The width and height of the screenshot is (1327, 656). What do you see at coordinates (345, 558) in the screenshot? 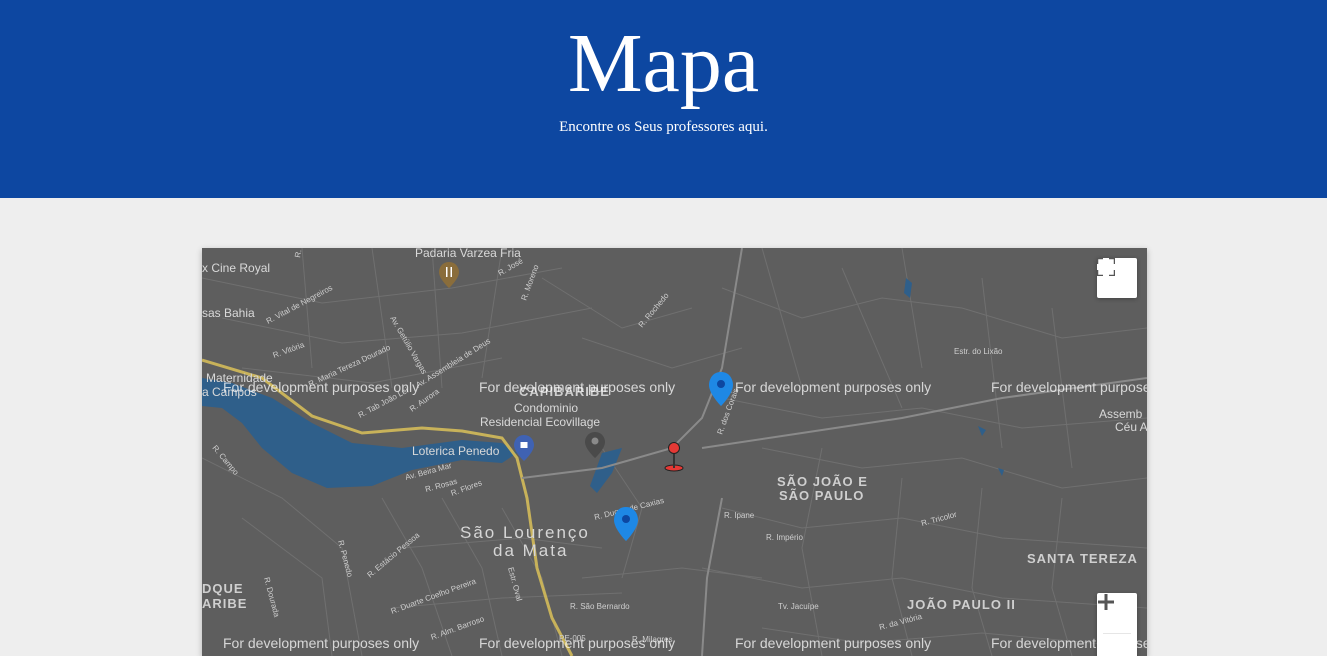
I see `street-r-penedo: R. Penedo` at bounding box center [345, 558].